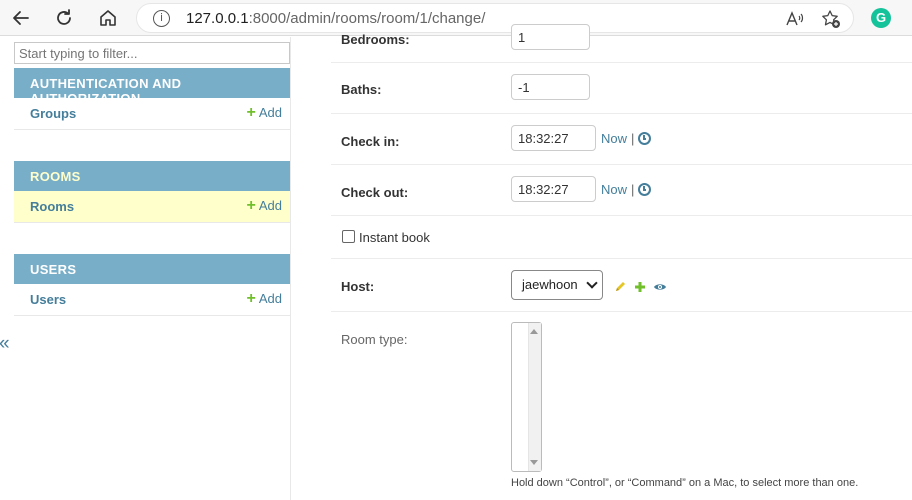  I want to click on bedrooms-label: Bedrooms:, so click(375, 39).